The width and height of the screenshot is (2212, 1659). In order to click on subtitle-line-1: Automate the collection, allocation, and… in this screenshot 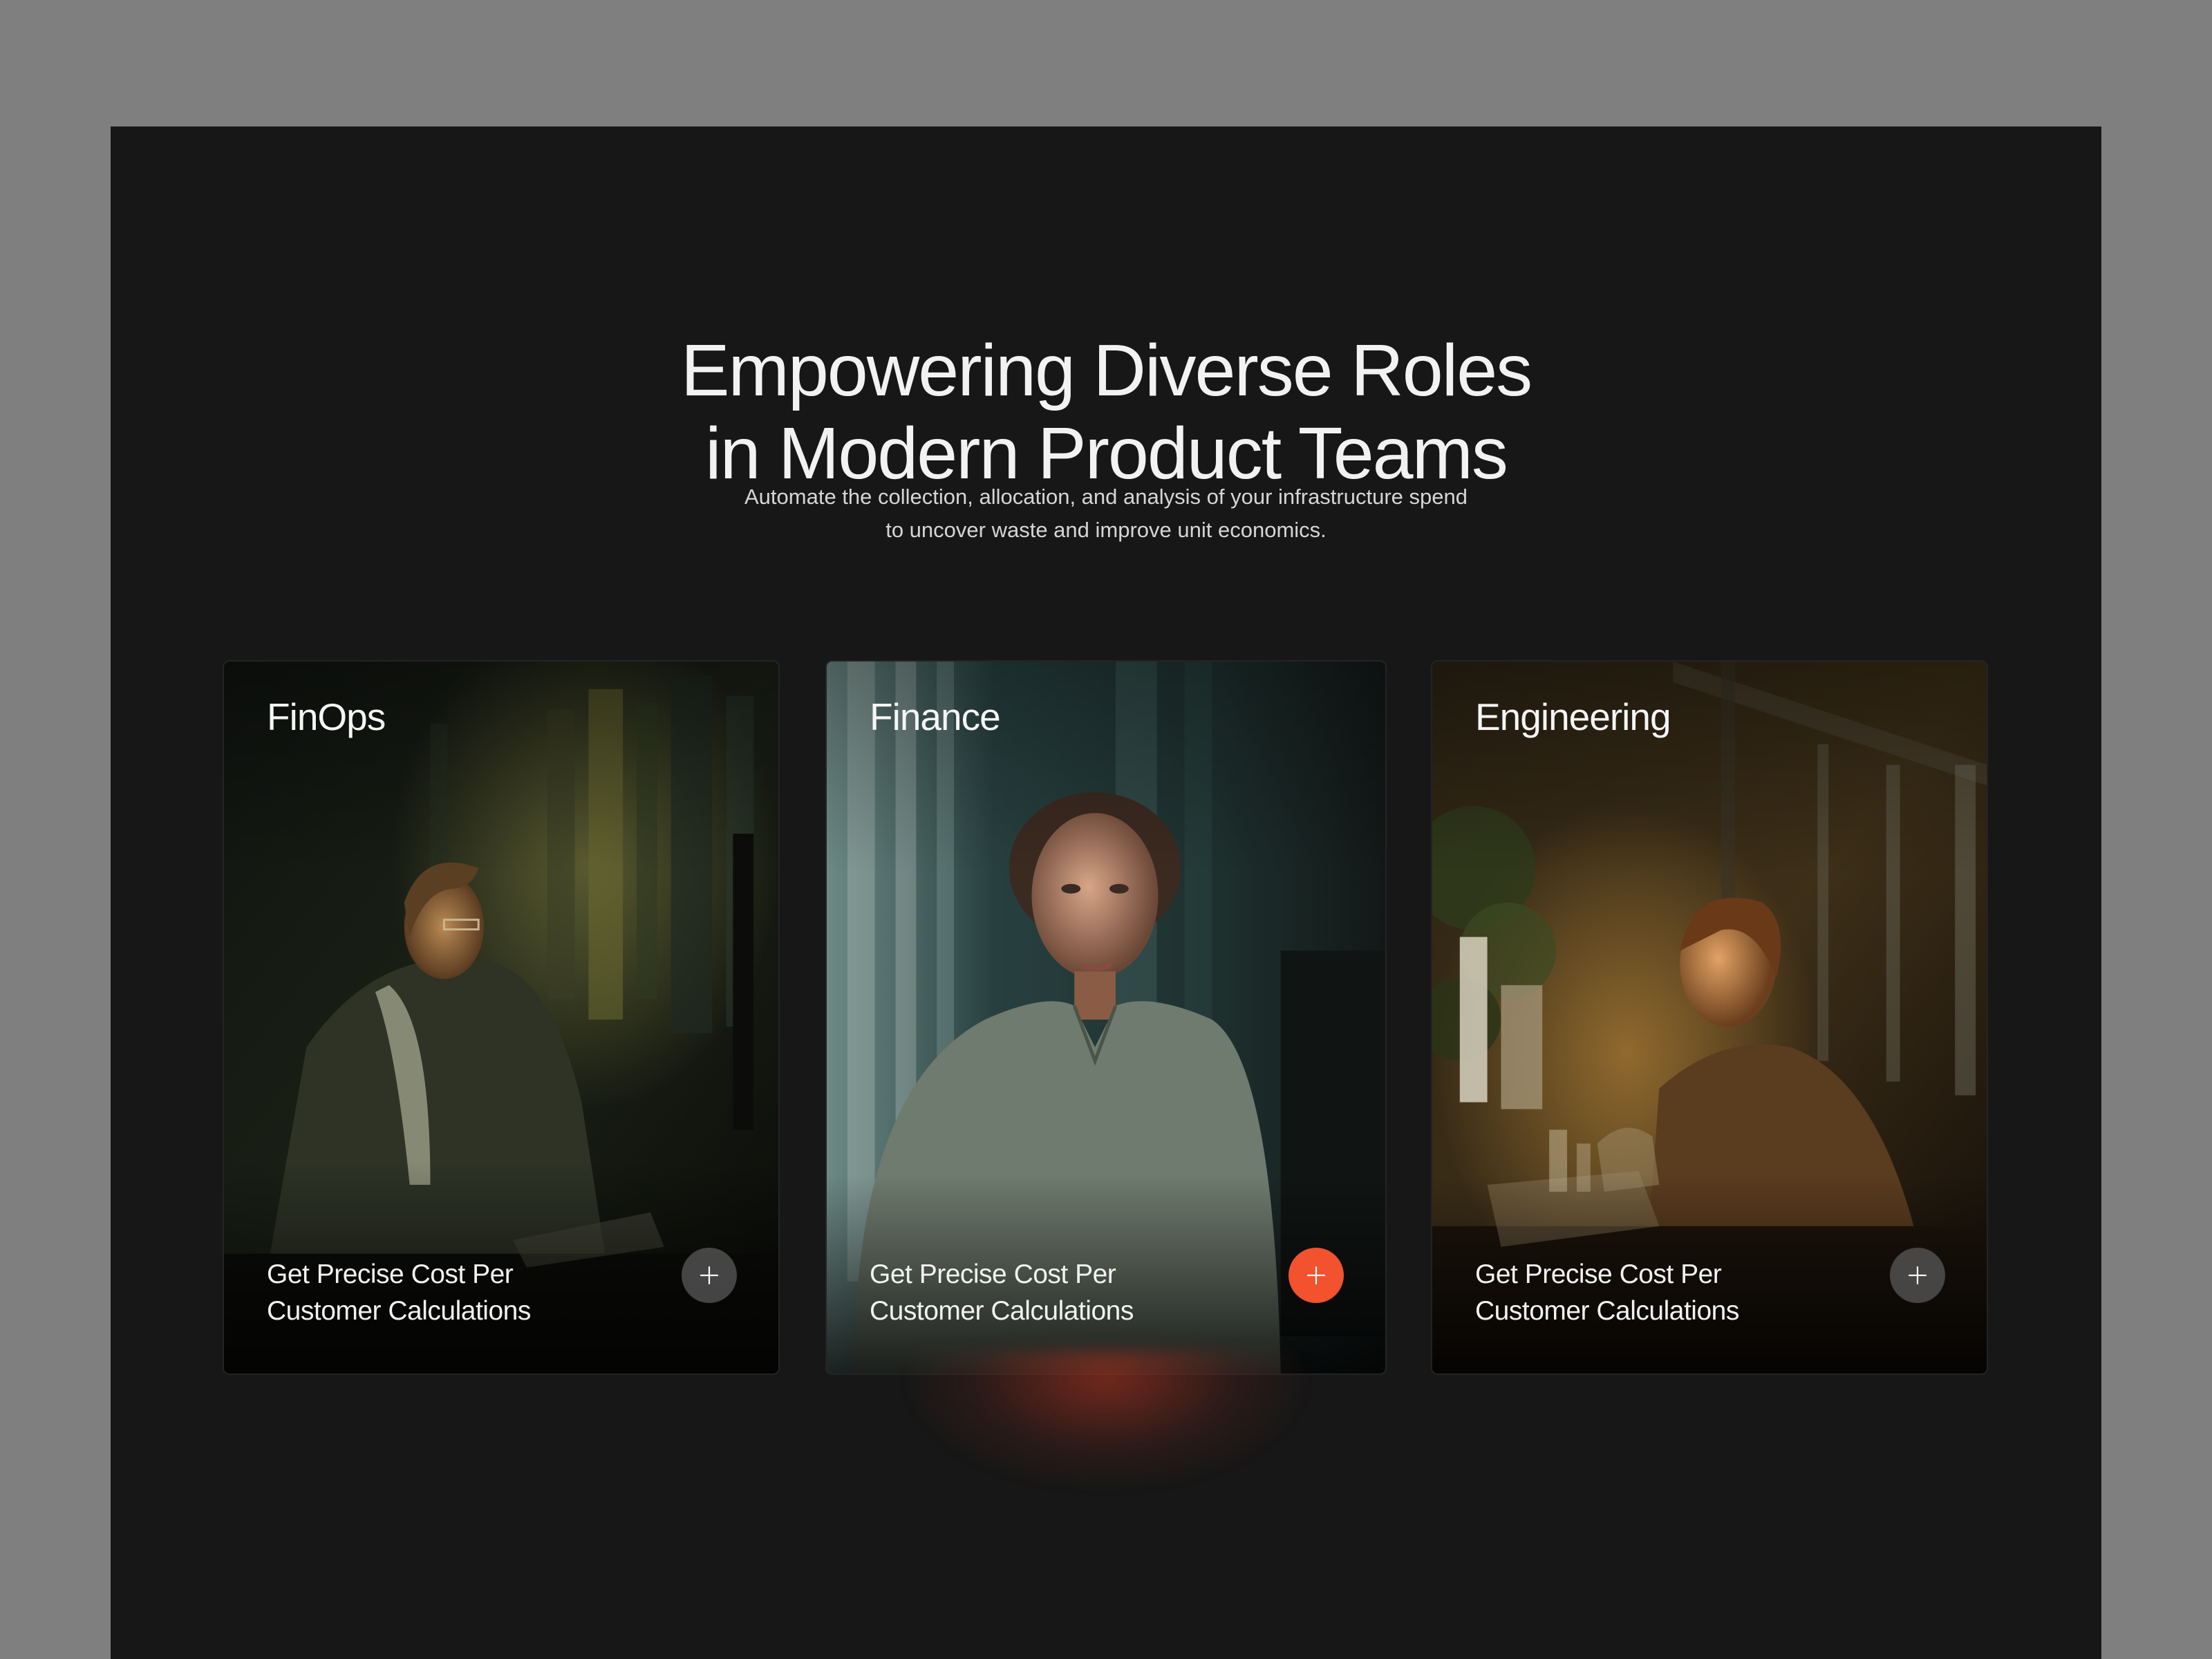, I will do `click(1106, 497)`.